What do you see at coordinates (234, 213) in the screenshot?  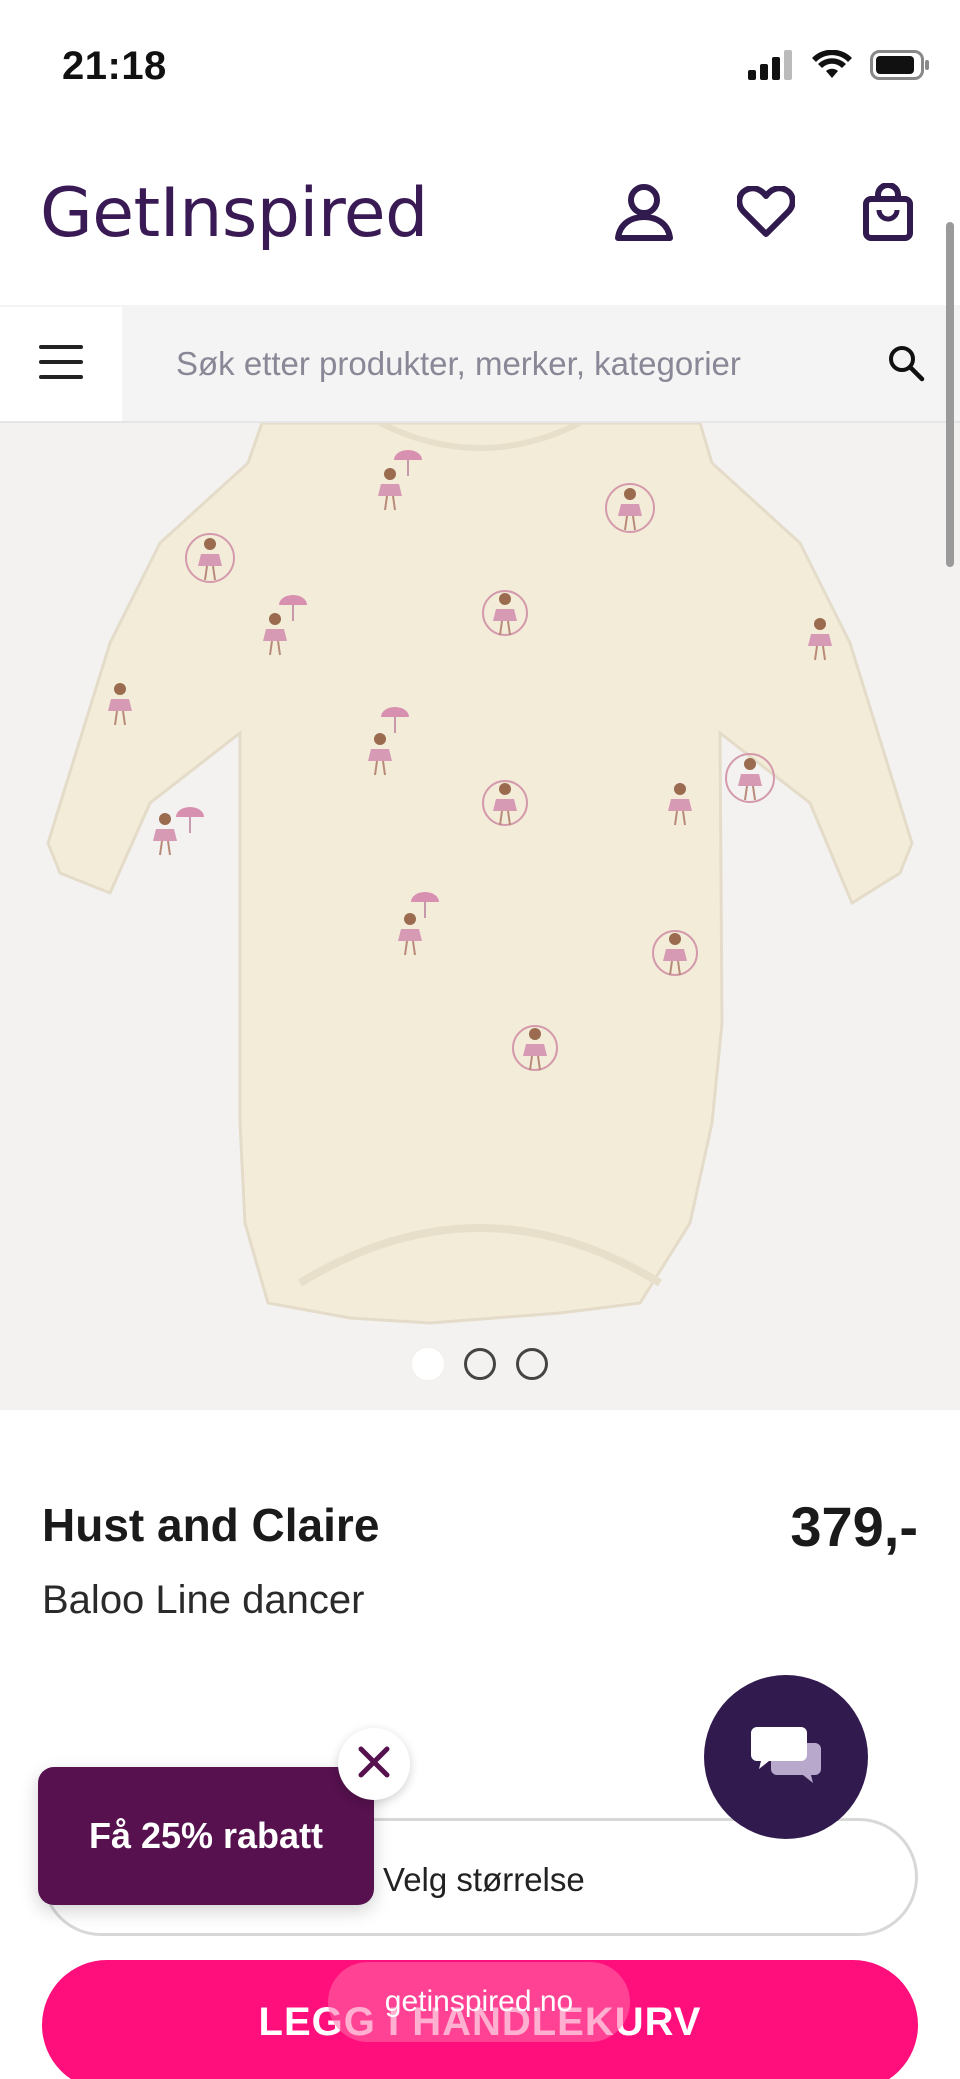 I see `site-logo: GetInspired` at bounding box center [234, 213].